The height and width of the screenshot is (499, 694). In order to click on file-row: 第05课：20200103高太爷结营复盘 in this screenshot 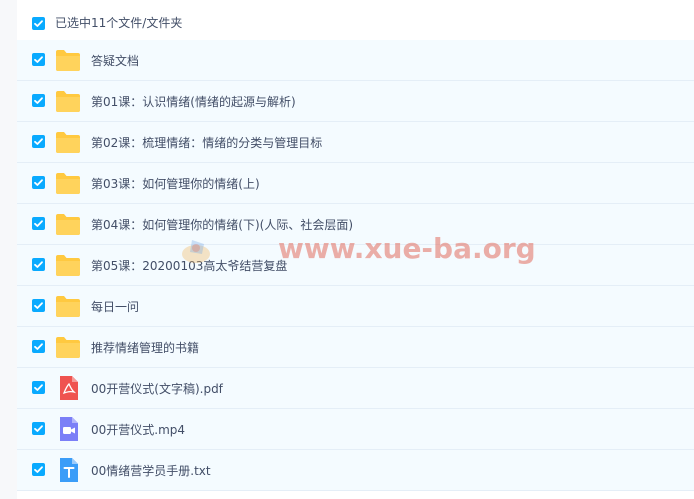, I will do `click(355, 265)`.